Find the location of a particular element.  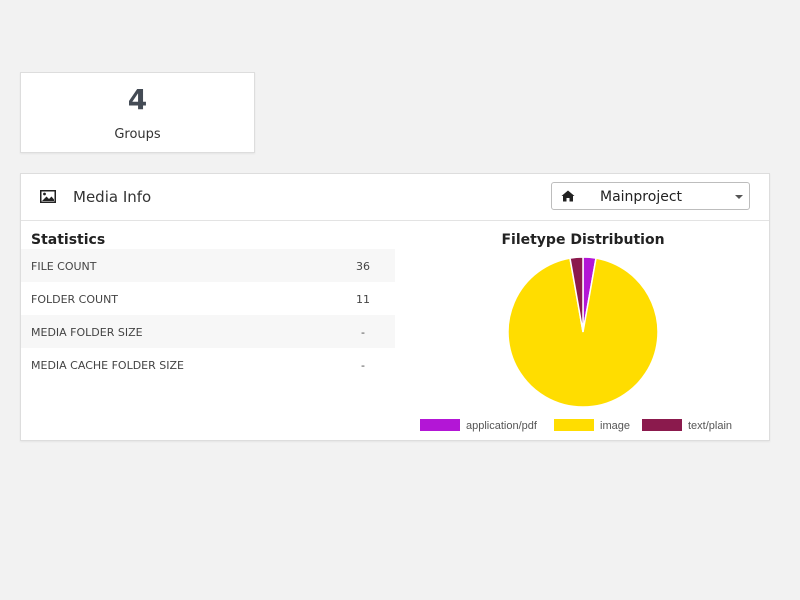

filetype-pie-chart: application/pdf image text/plain is located at coordinates (576, 344).